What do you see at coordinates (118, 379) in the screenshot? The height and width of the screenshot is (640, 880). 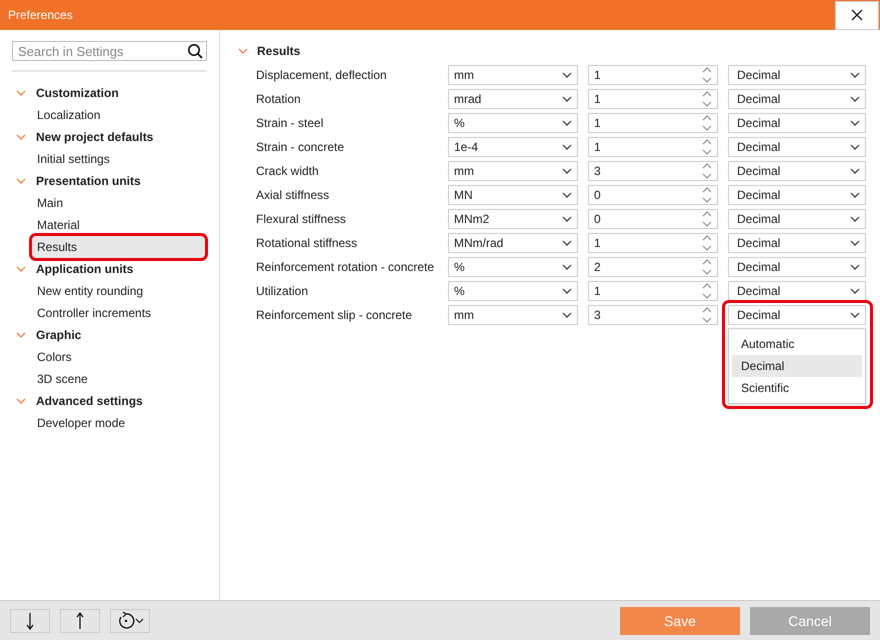 I see `tree-item: 3D scene` at bounding box center [118, 379].